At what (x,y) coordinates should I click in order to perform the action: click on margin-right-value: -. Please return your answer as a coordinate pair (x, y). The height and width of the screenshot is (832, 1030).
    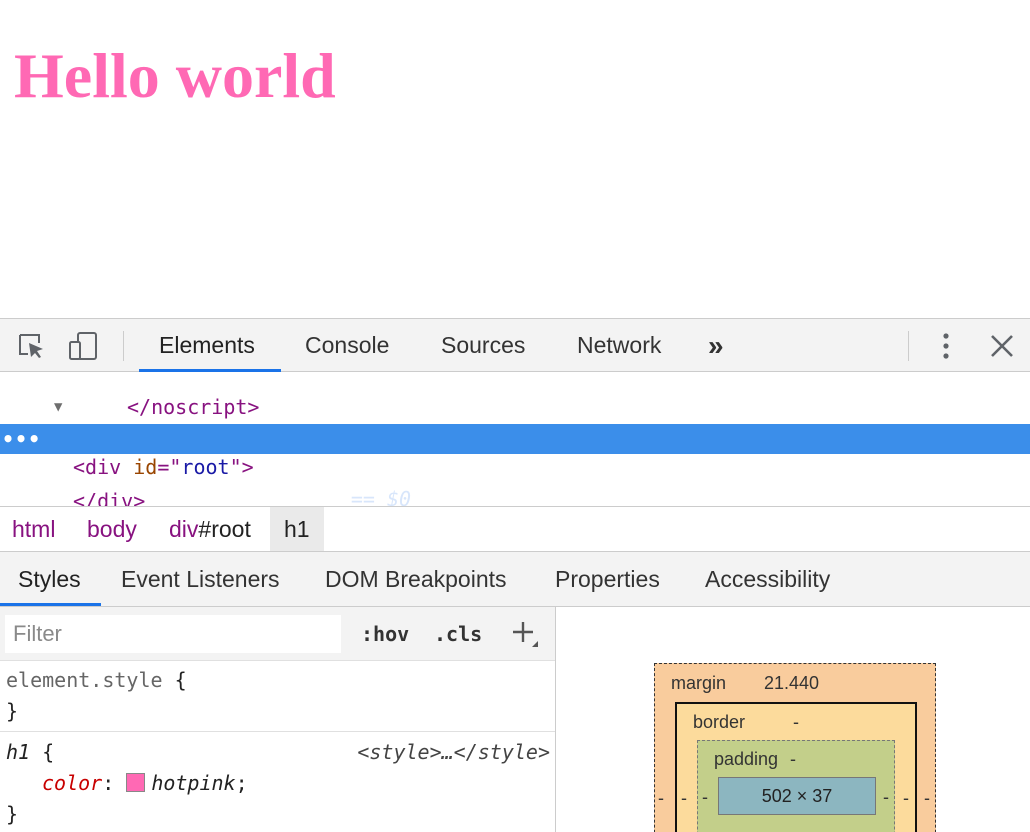
    Looking at the image, I should click on (927, 798).